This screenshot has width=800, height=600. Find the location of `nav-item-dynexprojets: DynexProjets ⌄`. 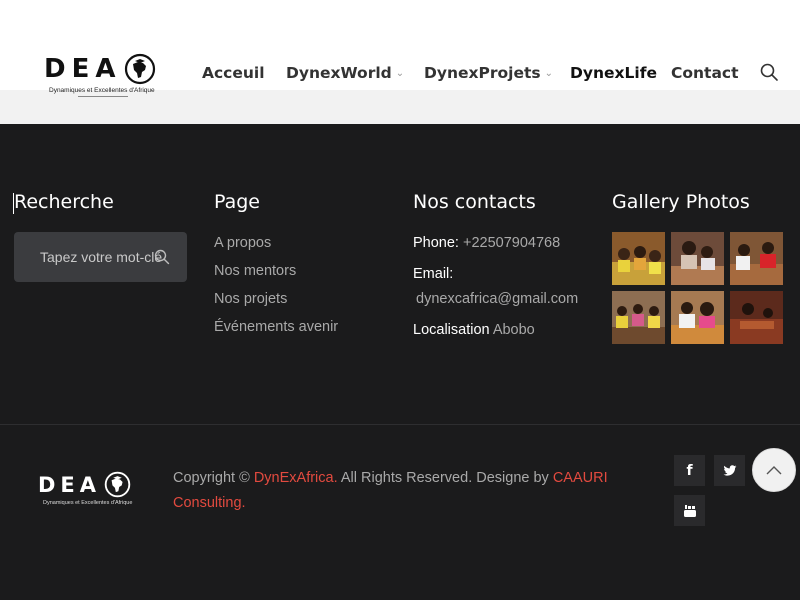

nav-item-dynexprojets: DynexProjets ⌄ is located at coordinates (488, 73).